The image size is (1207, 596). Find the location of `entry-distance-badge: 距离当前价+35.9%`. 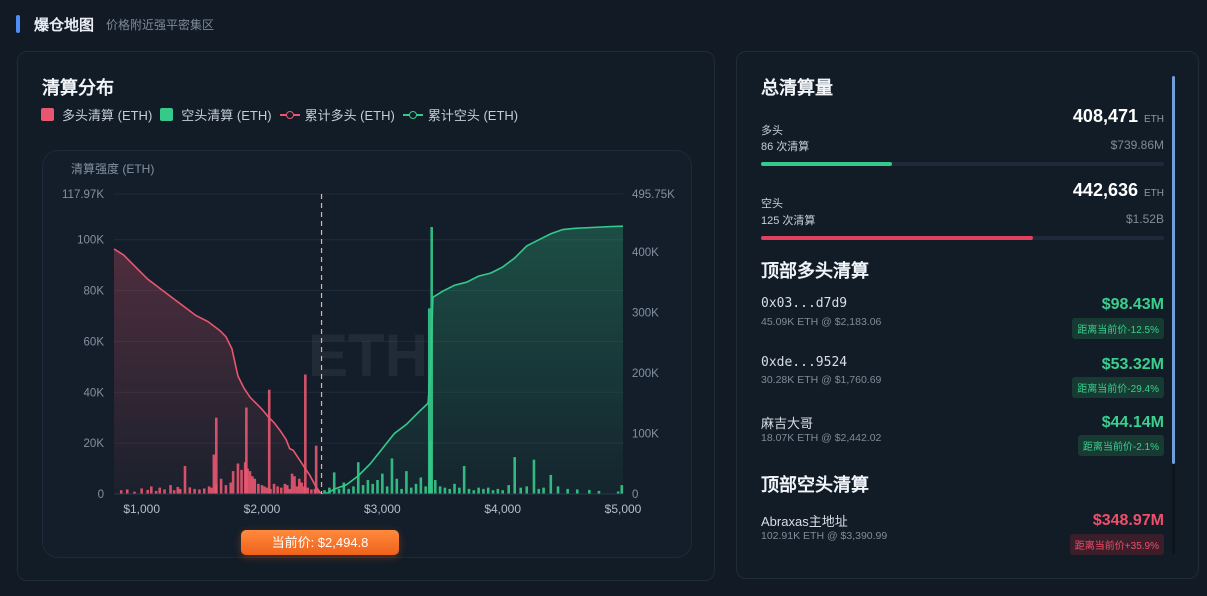

entry-distance-badge: 距离当前价+35.9% is located at coordinates (1116, 544).